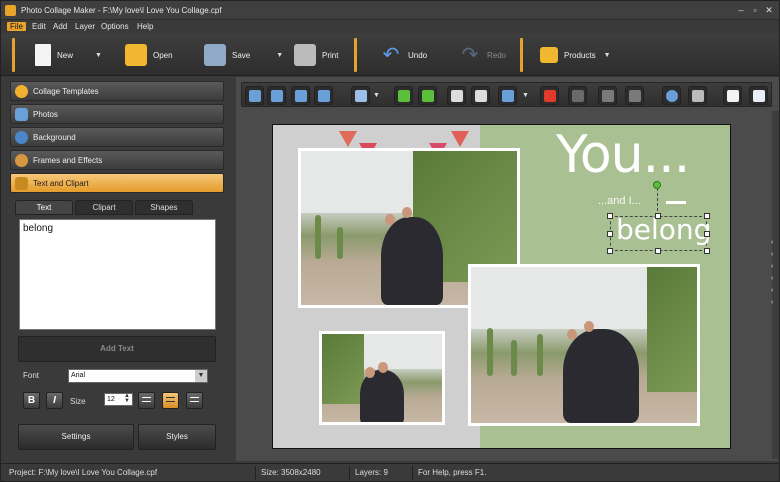 The image size is (780, 482). I want to click on sidebar-item-photos: Photos, so click(117, 114).